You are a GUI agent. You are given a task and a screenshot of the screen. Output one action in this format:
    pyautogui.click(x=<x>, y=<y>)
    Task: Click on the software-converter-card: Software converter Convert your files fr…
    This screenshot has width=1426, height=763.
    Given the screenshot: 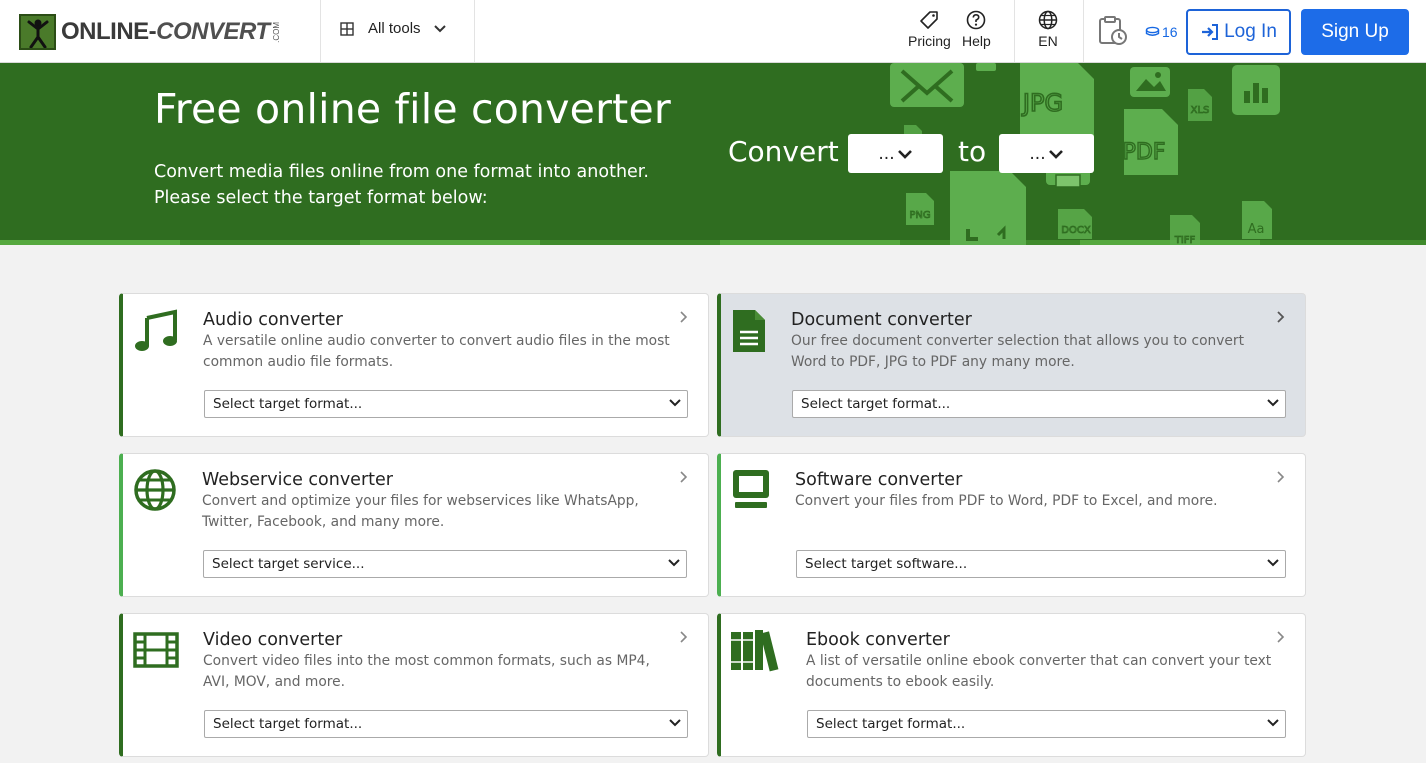 What is the action you would take?
    pyautogui.click(x=1011, y=525)
    